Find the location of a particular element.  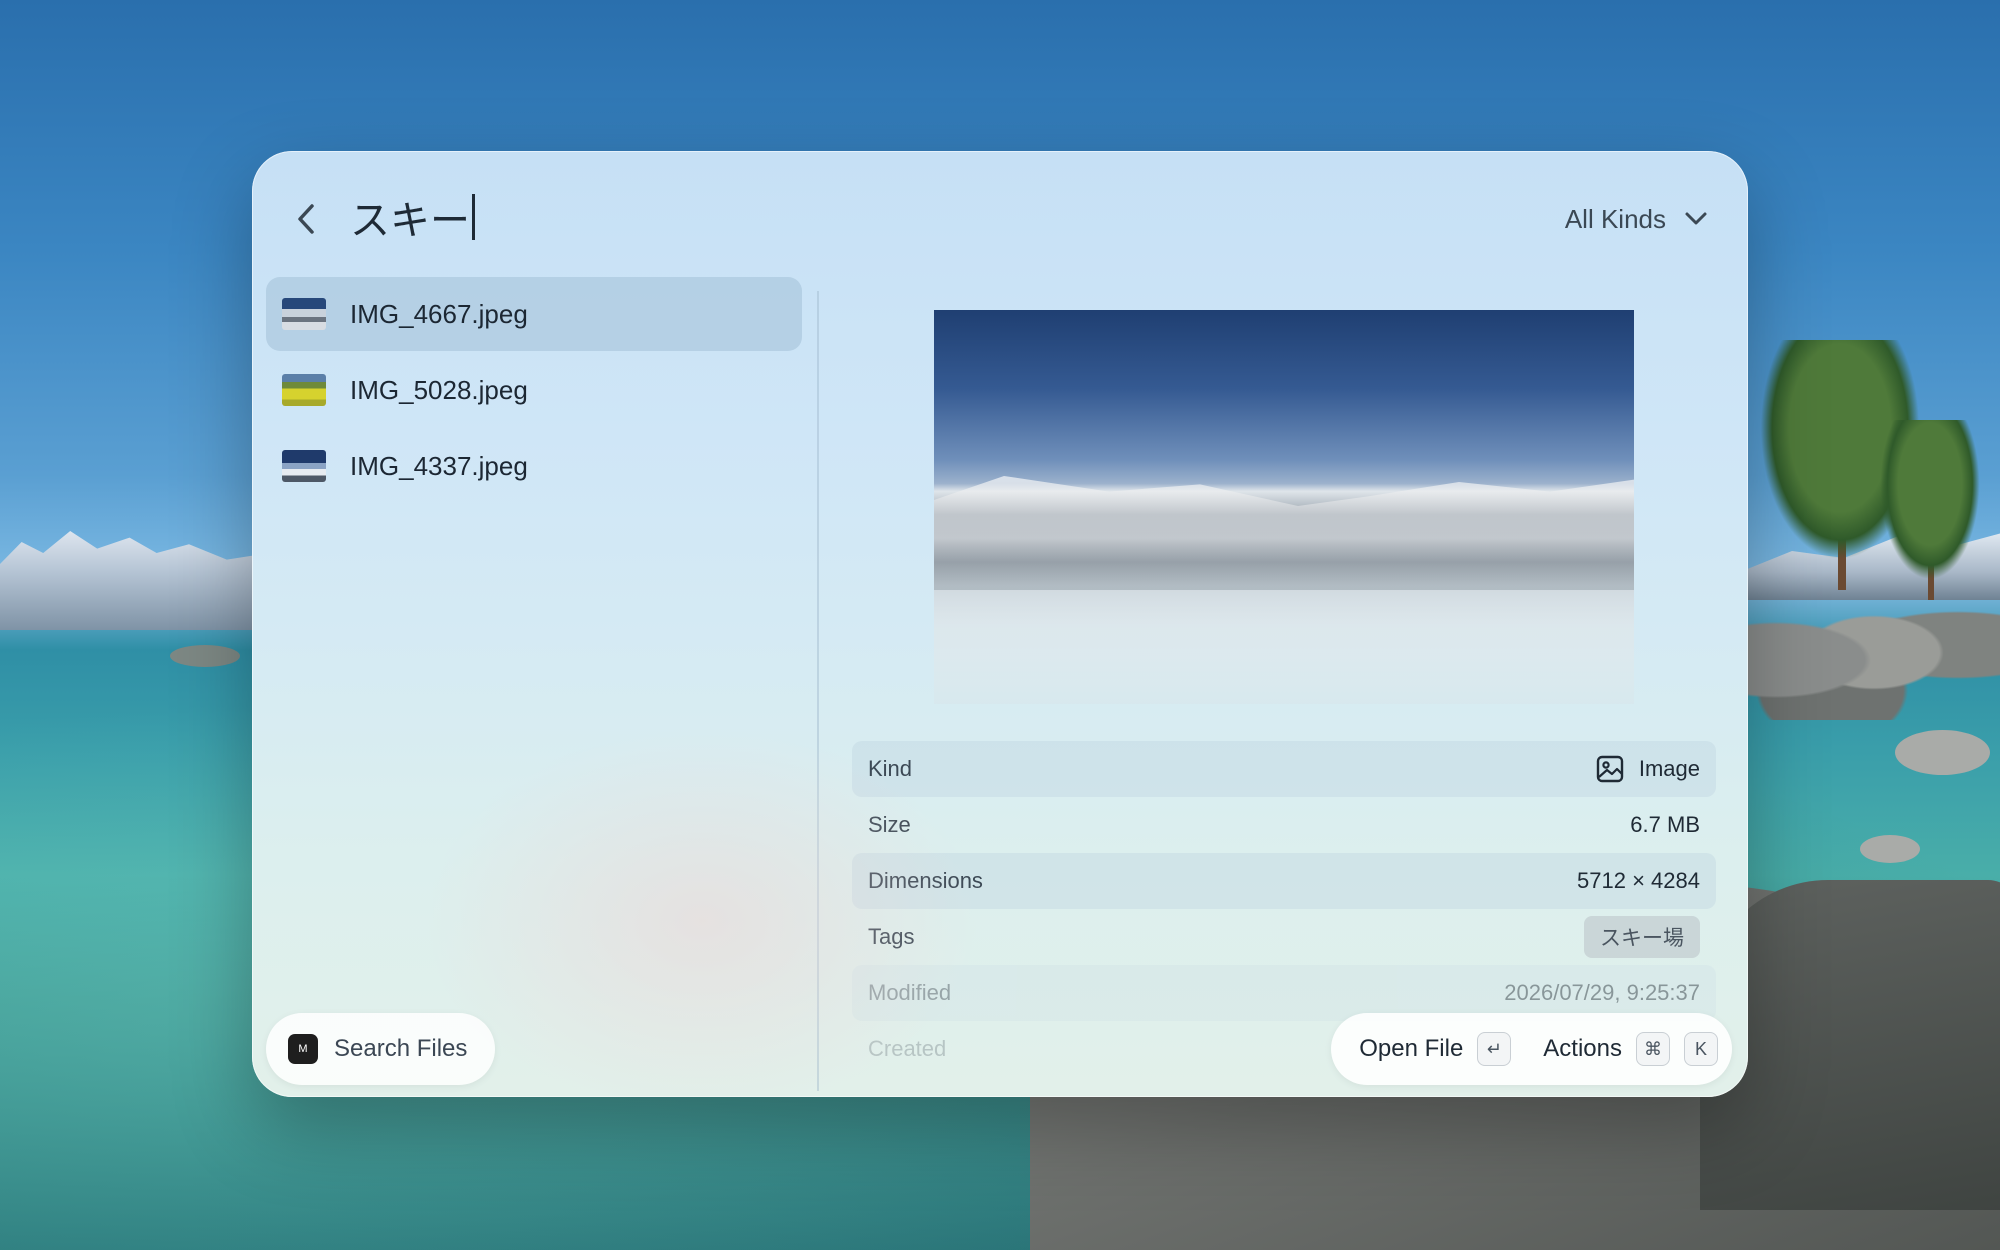

search-files-button: M Search Files is located at coordinates (381, 1049).